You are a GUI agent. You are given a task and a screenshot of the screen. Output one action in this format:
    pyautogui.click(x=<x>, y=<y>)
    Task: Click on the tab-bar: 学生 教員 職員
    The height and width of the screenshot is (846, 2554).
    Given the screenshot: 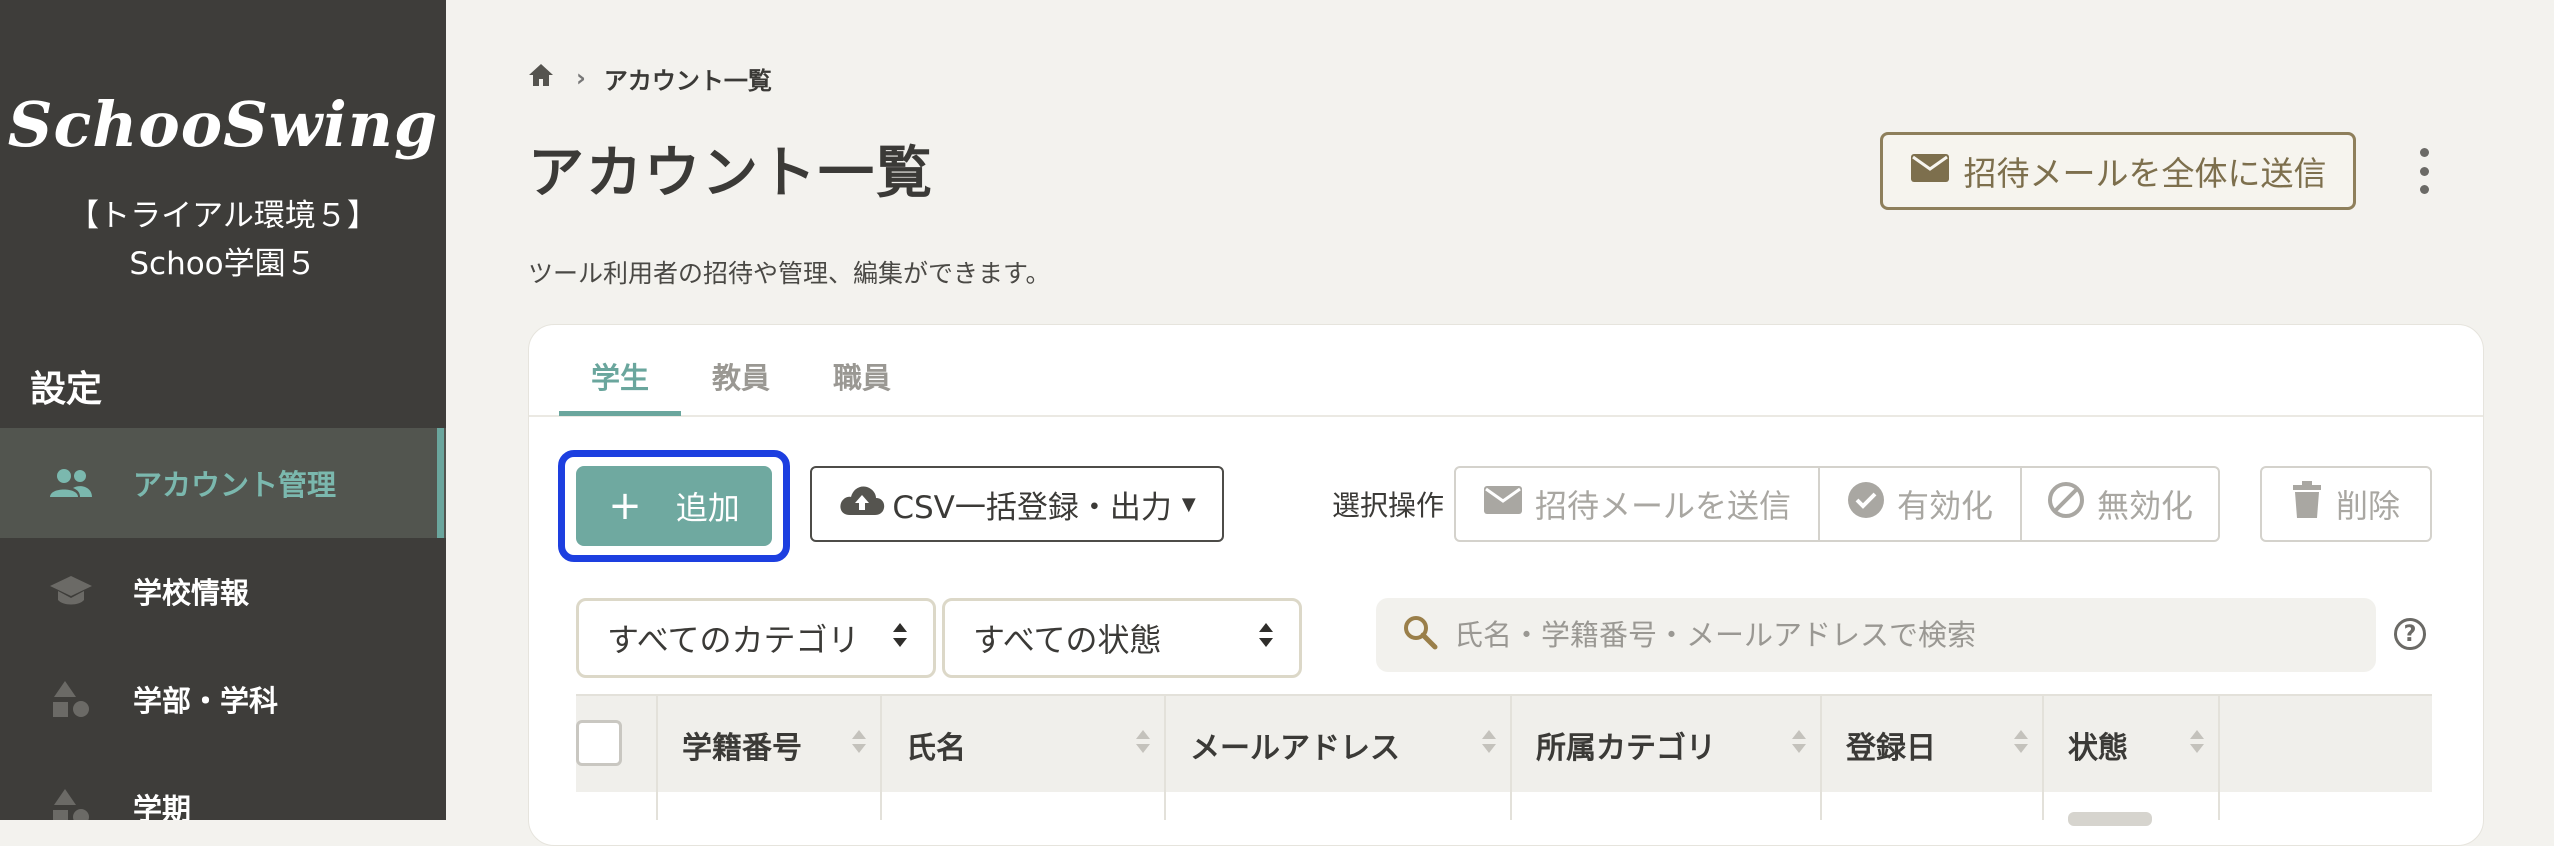 What is the action you would take?
    pyautogui.click(x=1506, y=371)
    